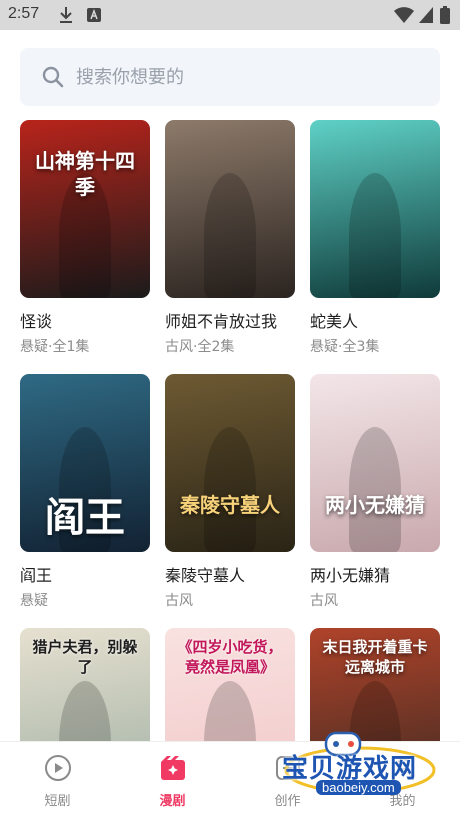 The height and width of the screenshot is (818, 460). What do you see at coordinates (94, 17) in the screenshot?
I see `a-badge-icon` at bounding box center [94, 17].